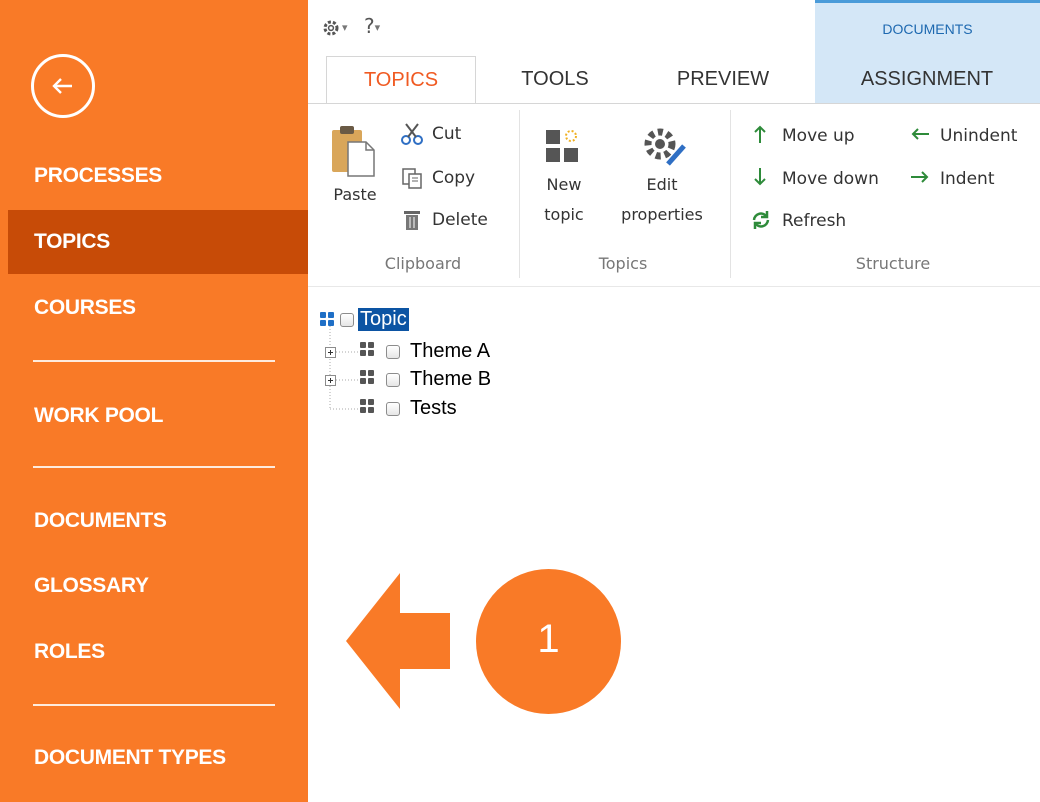  What do you see at coordinates (412, 134) in the screenshot?
I see `scissors-icon` at bounding box center [412, 134].